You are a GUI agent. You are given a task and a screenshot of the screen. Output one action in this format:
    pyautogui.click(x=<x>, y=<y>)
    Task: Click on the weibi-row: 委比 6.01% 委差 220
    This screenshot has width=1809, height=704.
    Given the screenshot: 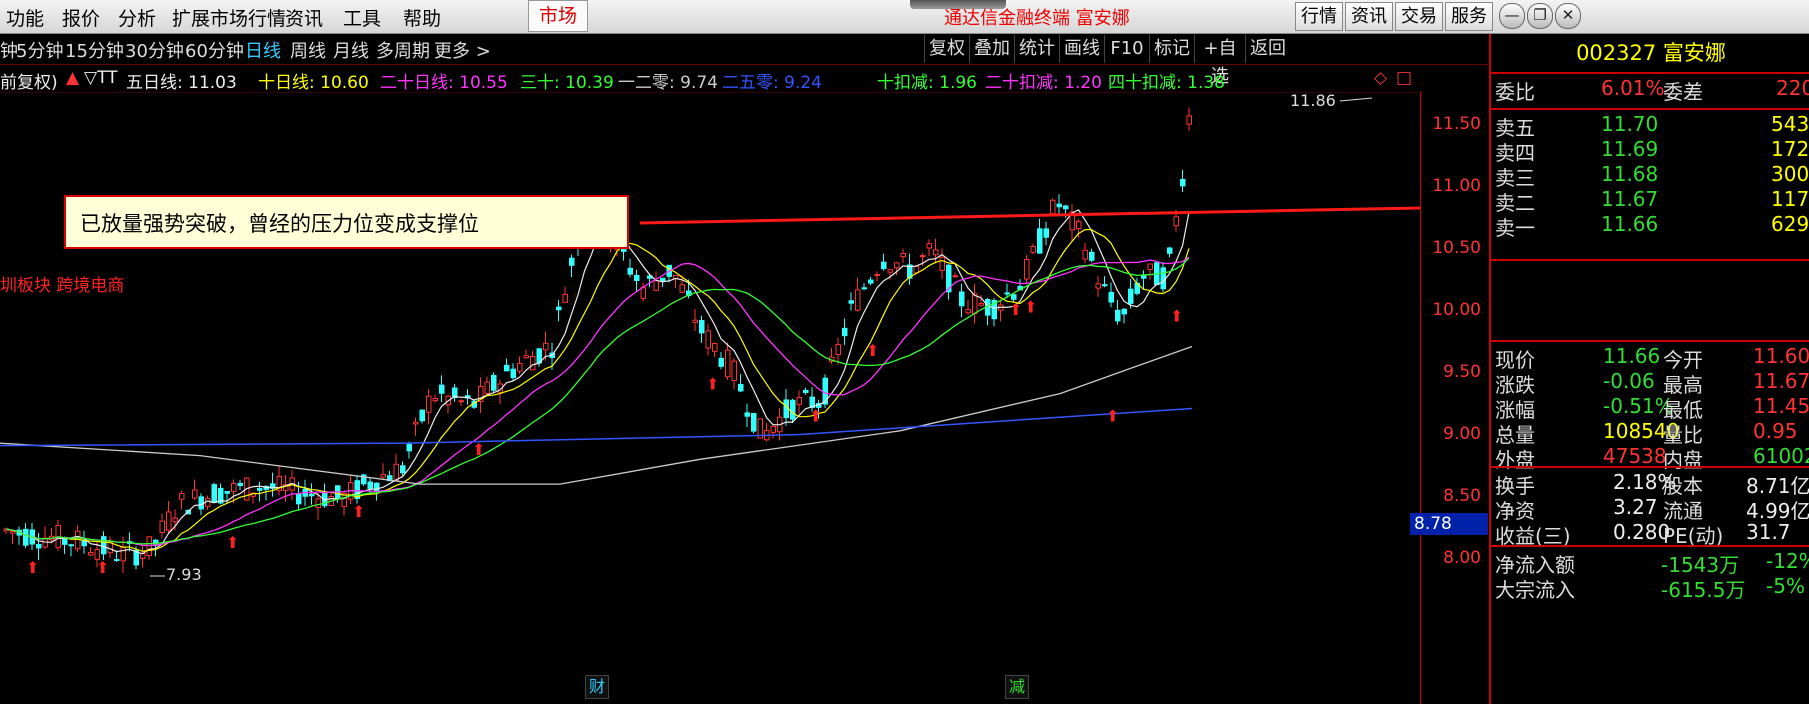 What is the action you would take?
    pyautogui.click(x=1650, y=90)
    